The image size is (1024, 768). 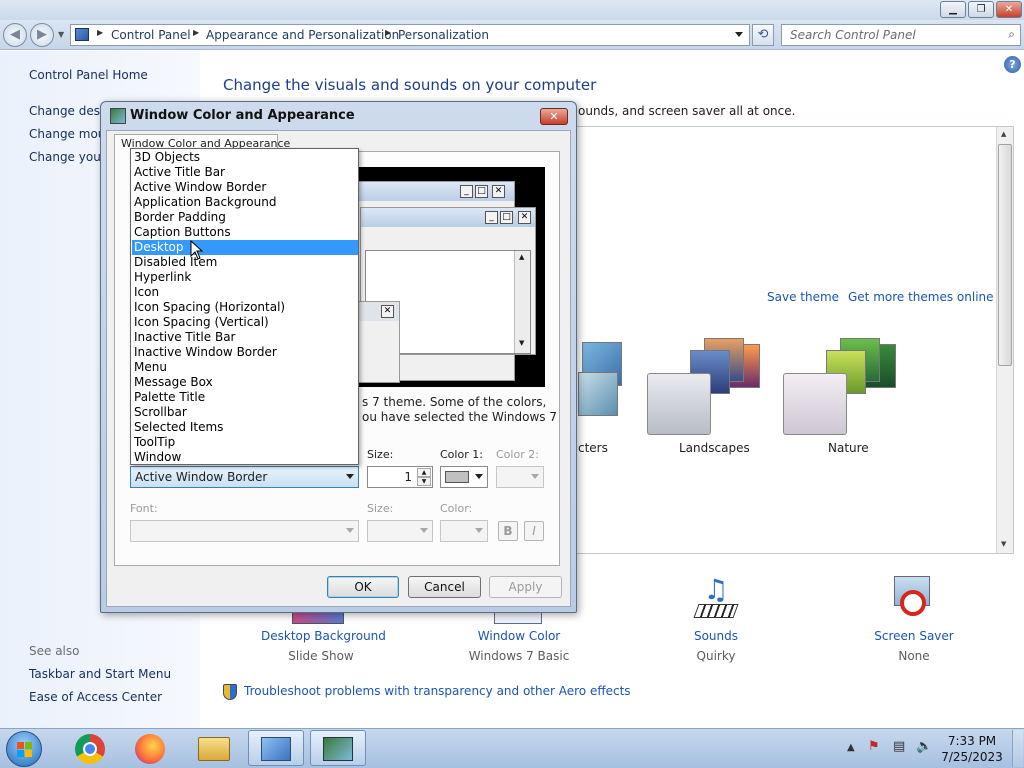 I want to click on scrollbar-thumb, so click(x=1005, y=255).